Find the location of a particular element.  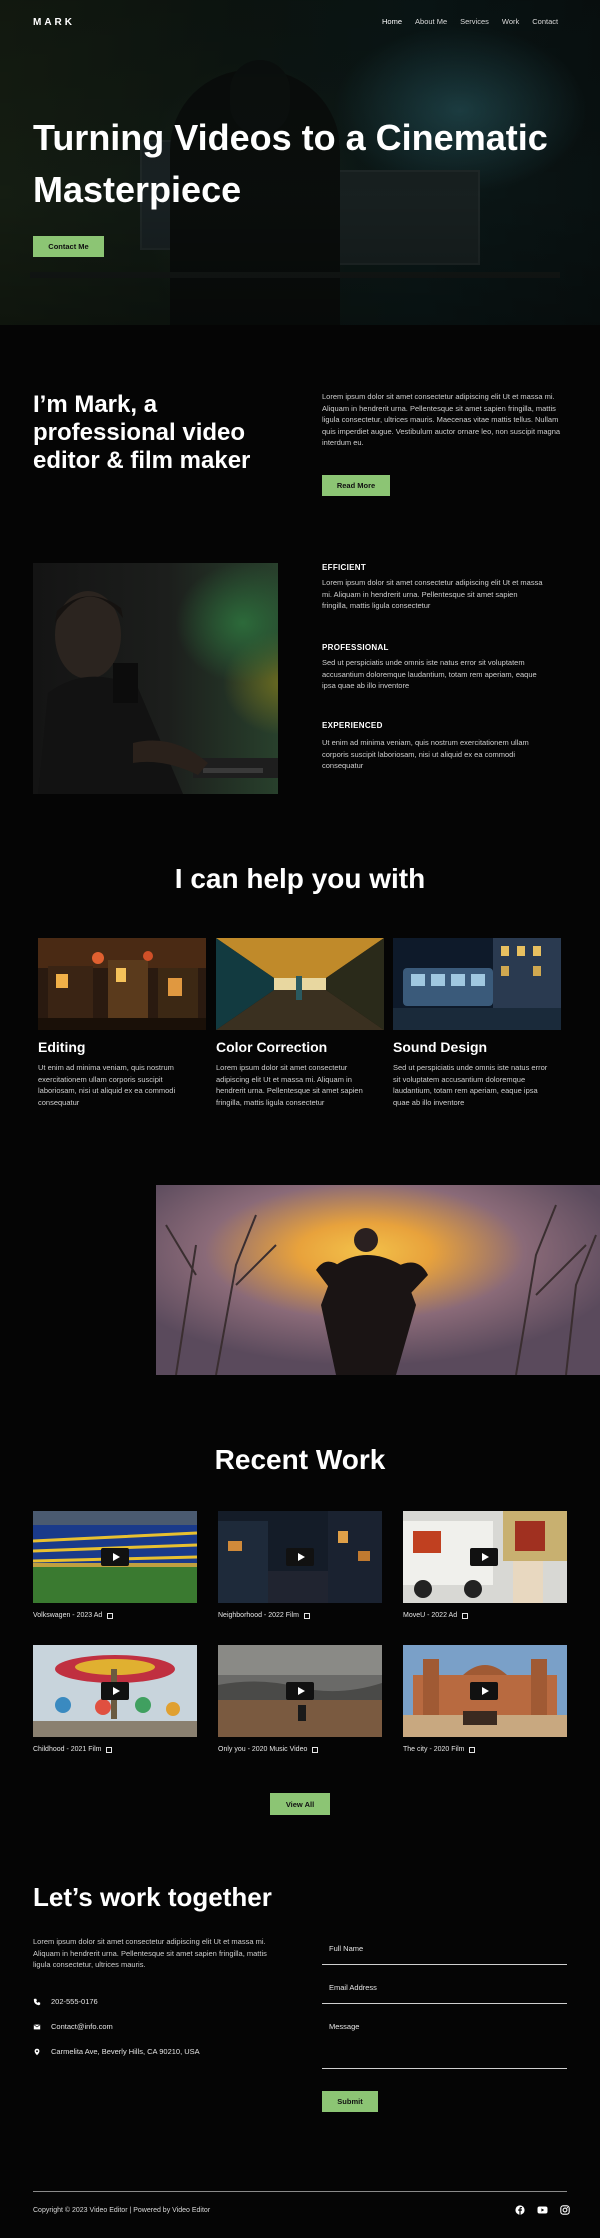

featured-film-image is located at coordinates (378, 1280).